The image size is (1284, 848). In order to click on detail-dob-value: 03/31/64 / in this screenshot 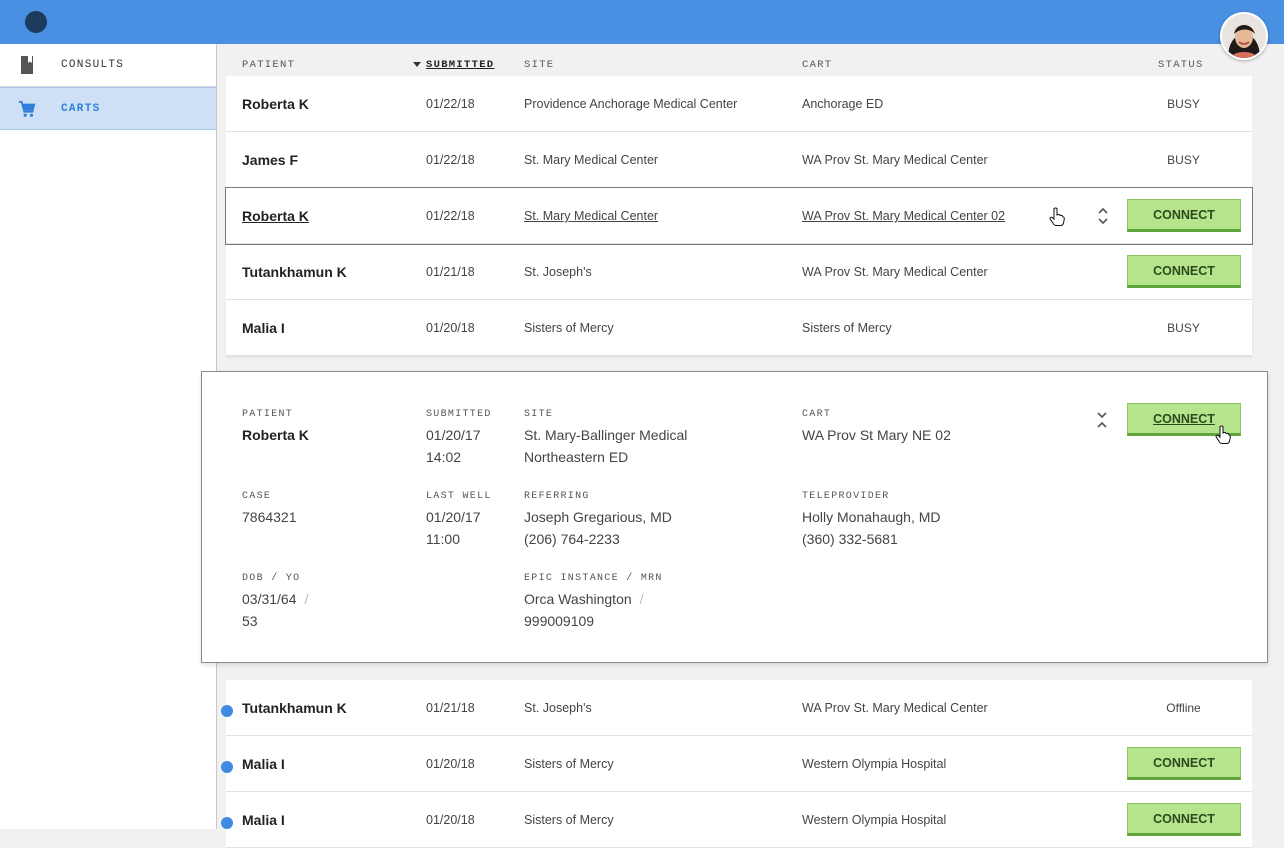, I will do `click(275, 599)`.